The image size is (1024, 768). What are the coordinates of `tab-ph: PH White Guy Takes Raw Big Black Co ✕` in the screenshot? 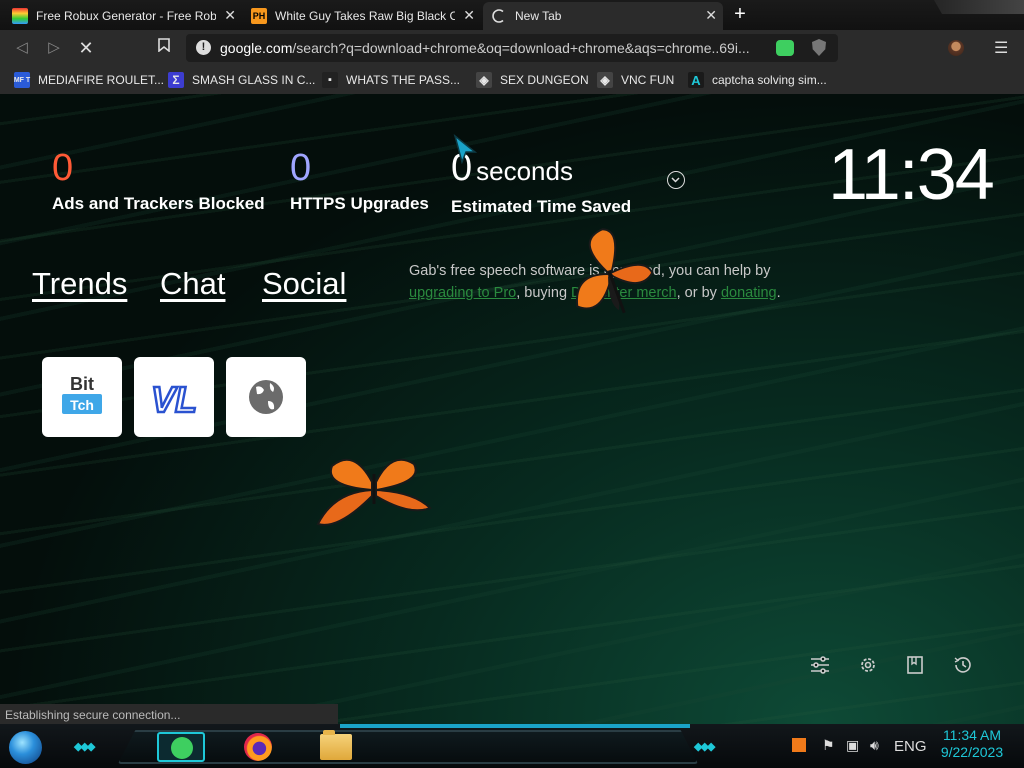 It's located at (362, 16).